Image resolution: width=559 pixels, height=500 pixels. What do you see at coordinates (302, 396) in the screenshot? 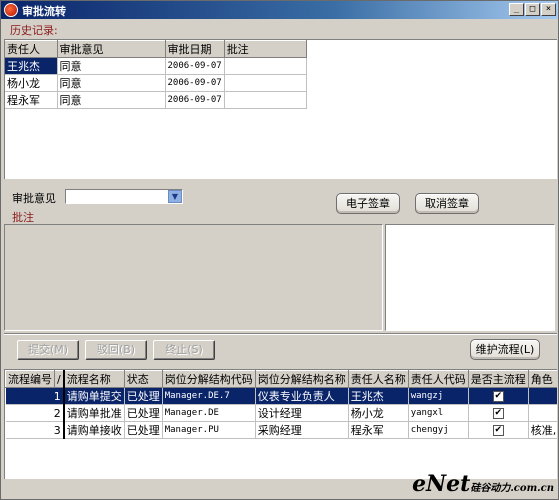
I see `cell-post-name: 仪表专业负责人` at bounding box center [302, 396].